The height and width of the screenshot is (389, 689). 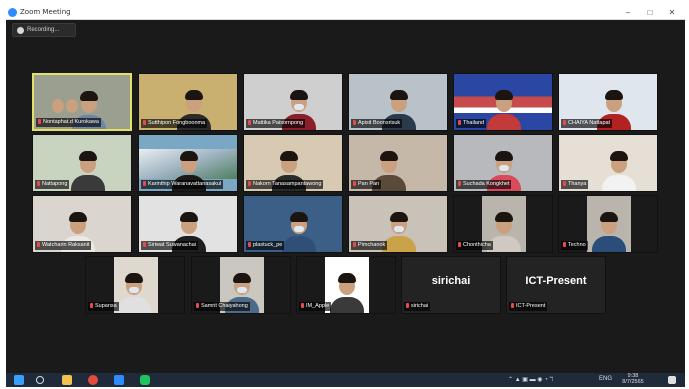 I want to click on participant-tile: ICT-Present ICT-Present, so click(x=556, y=285).